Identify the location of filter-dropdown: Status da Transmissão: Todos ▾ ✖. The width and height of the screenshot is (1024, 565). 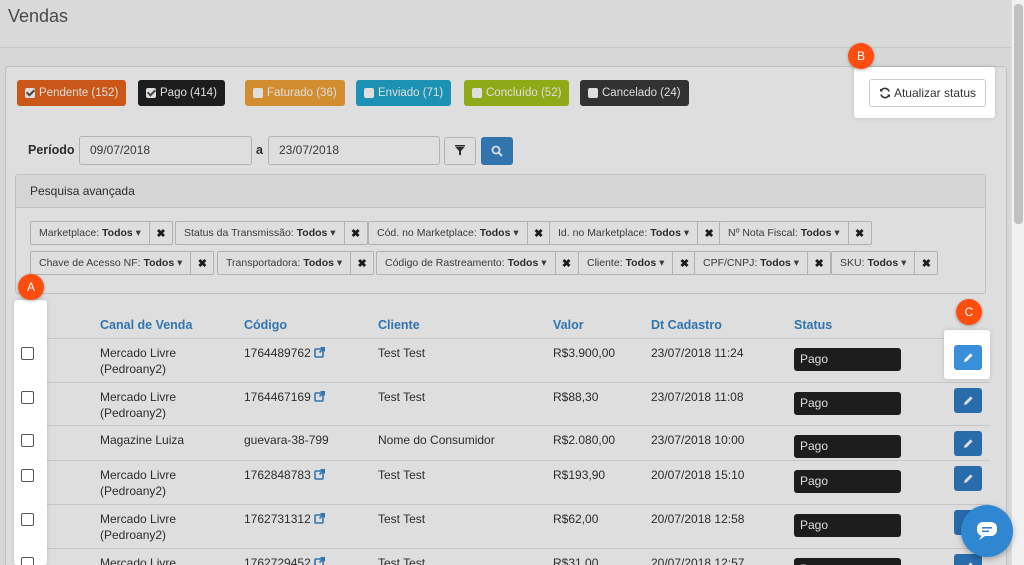
(271, 233).